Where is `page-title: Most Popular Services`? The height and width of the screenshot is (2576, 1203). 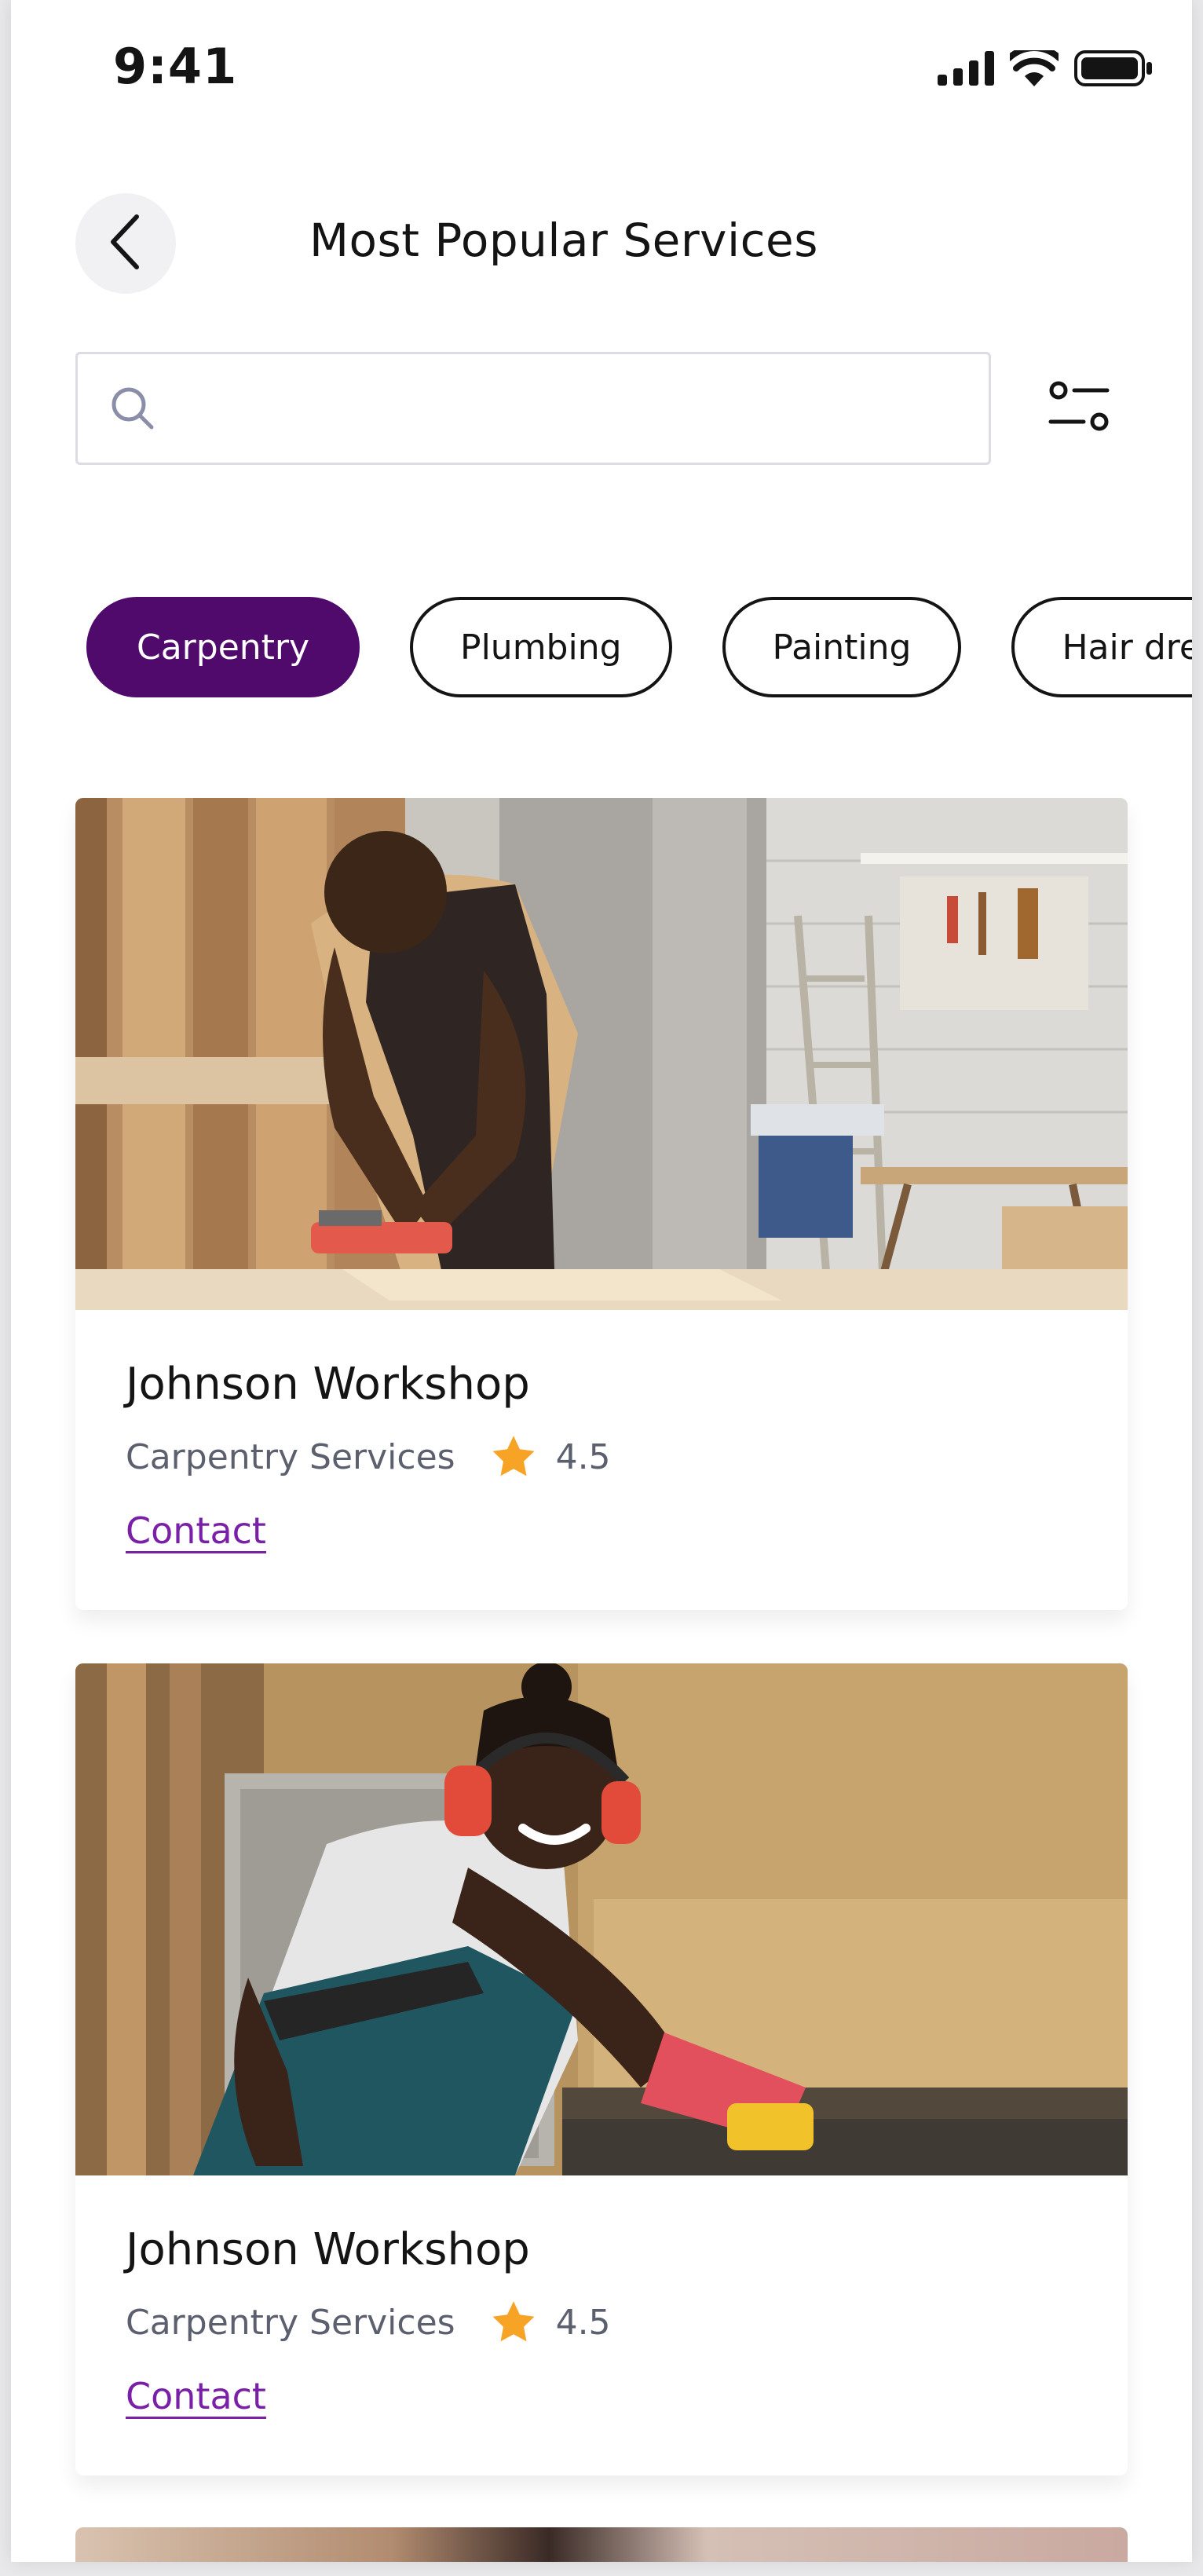 page-title: Most Popular Services is located at coordinates (563, 241).